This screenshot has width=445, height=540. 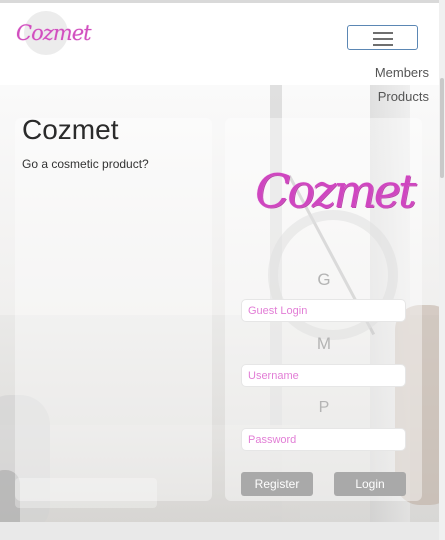 What do you see at coordinates (324, 407) in the screenshot?
I see `password-icon: P` at bounding box center [324, 407].